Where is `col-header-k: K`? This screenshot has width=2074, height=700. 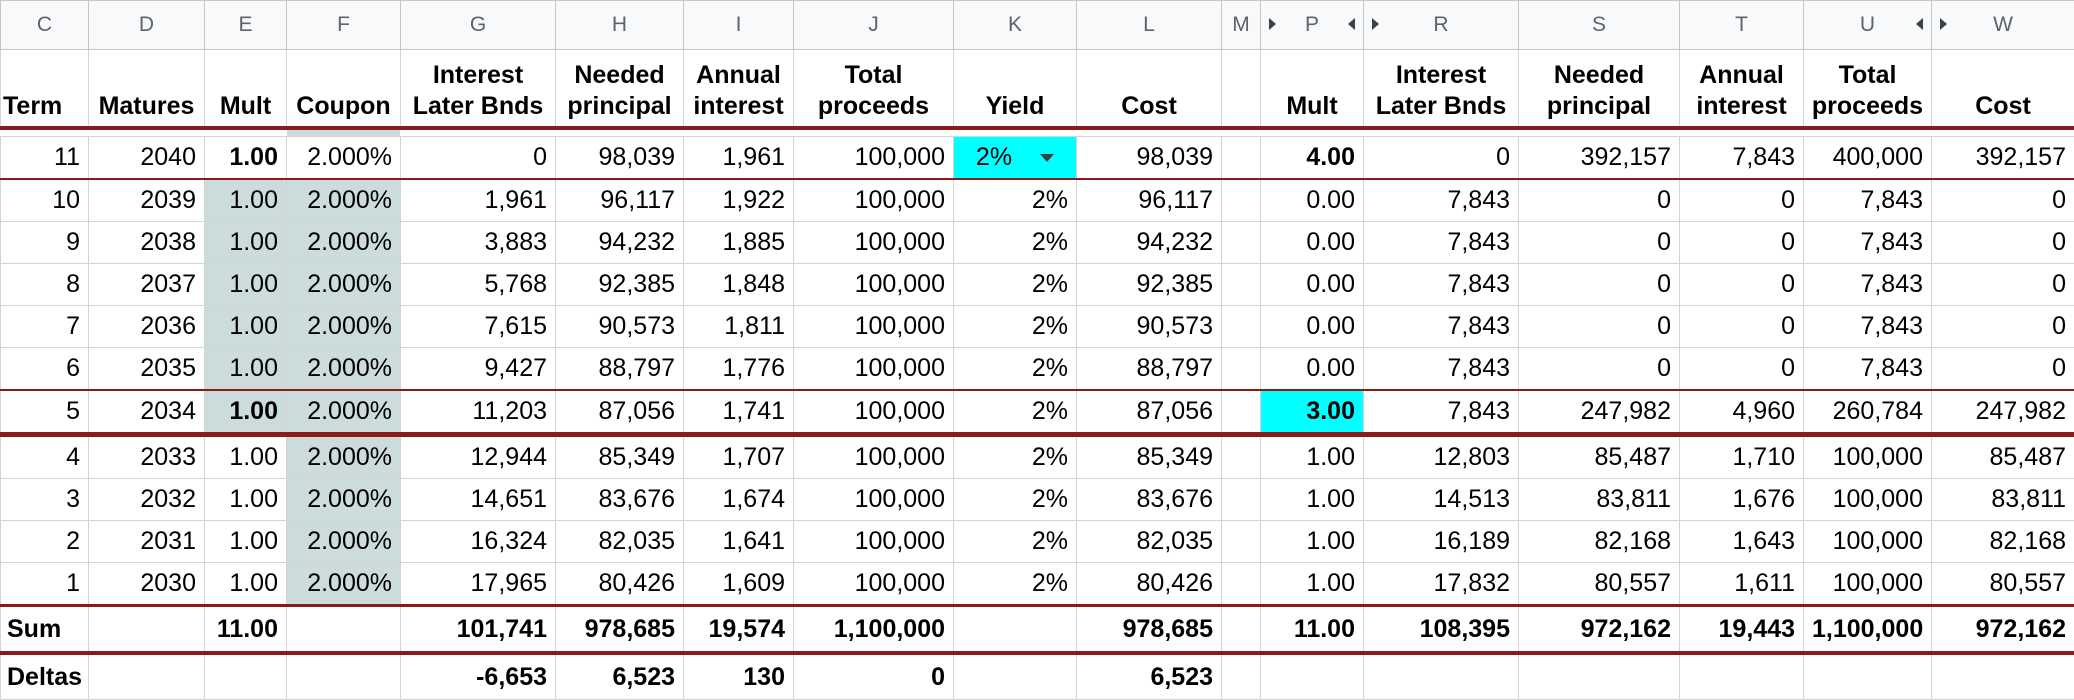 col-header-k: K is located at coordinates (1015, 25).